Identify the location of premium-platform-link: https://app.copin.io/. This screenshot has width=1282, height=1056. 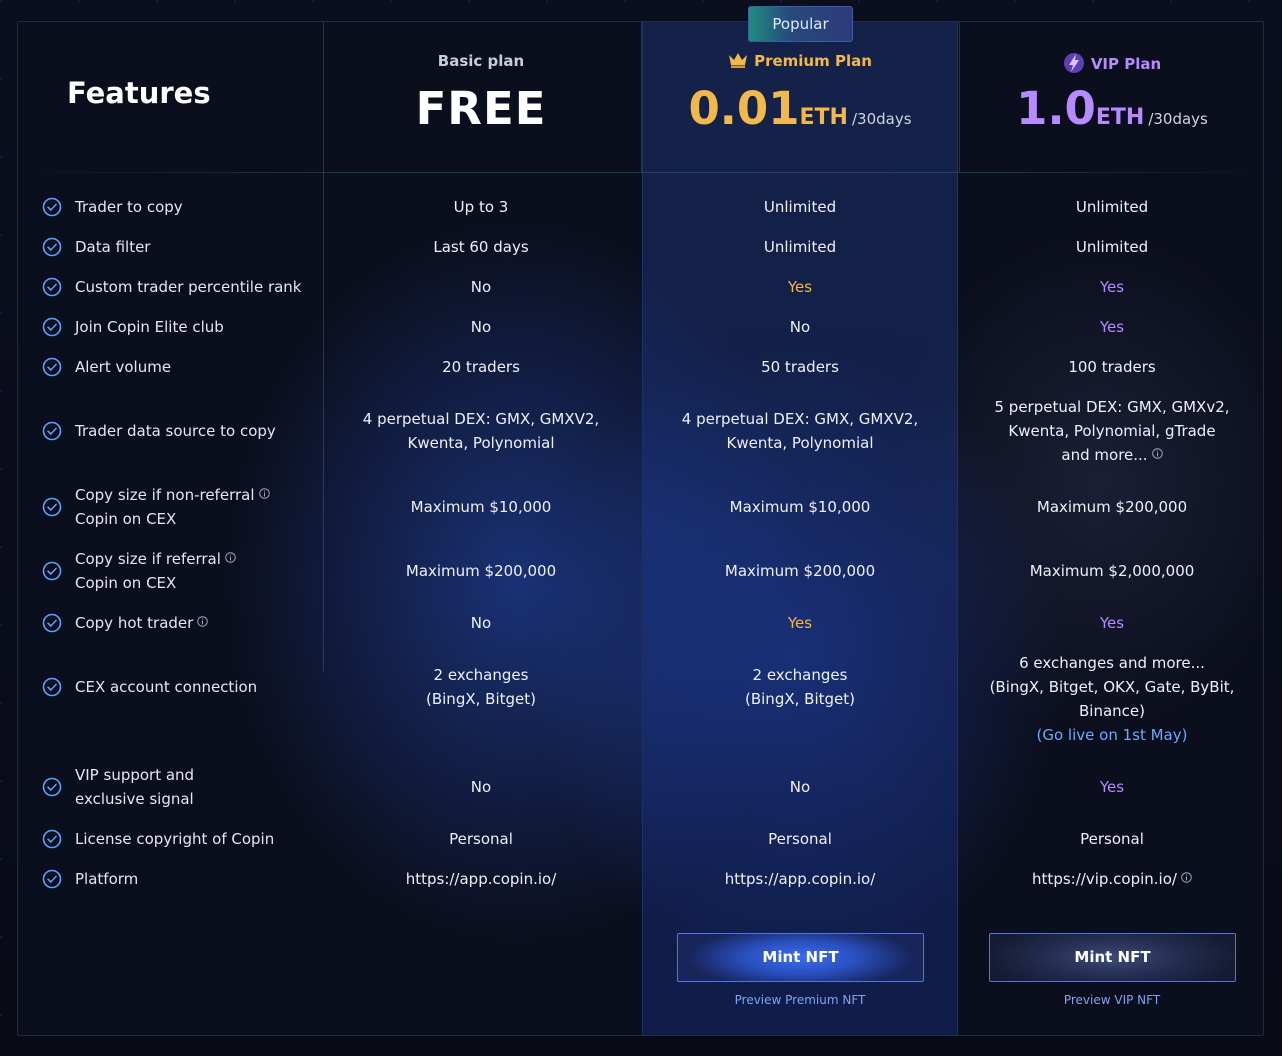
(800, 879).